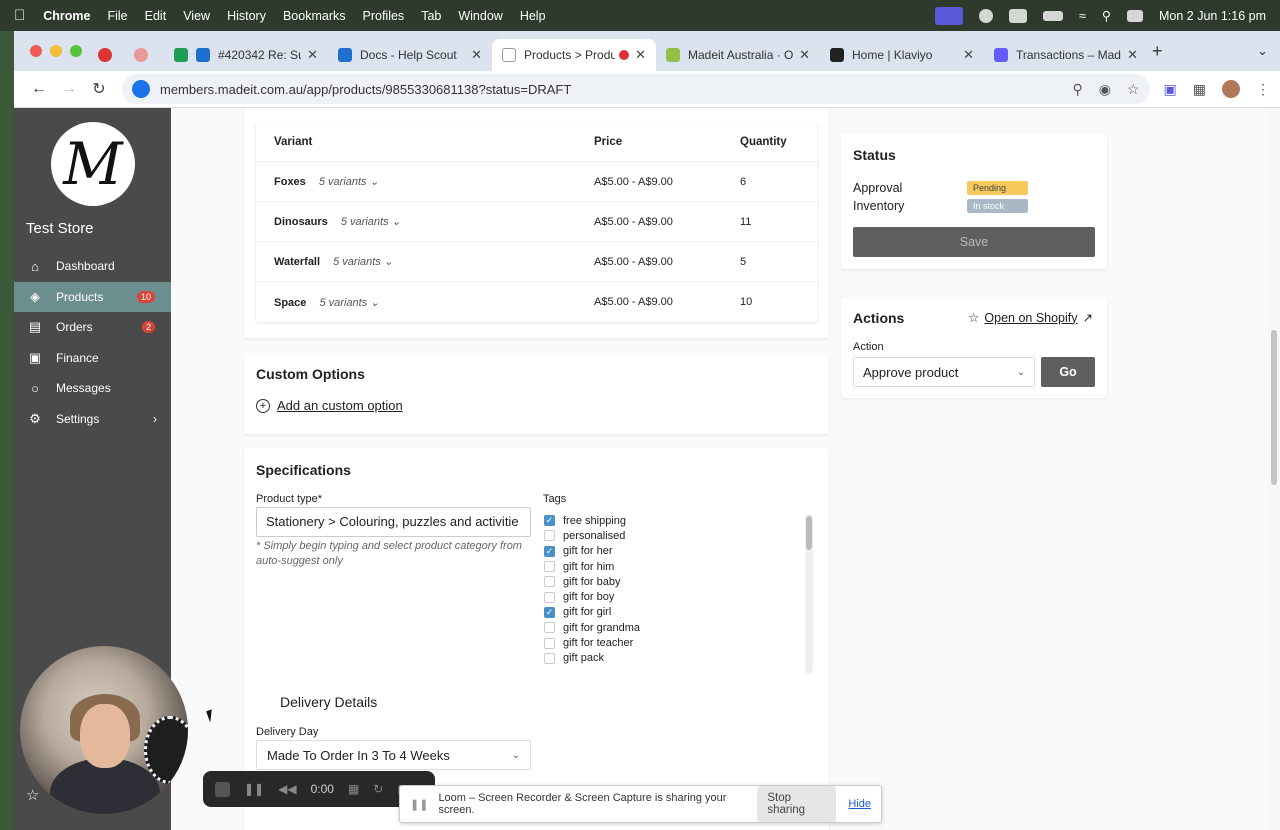 The image size is (1280, 830). What do you see at coordinates (92, 266) in the screenshot?
I see `sidebar-item-dashboard: ⌂ Dashboard` at bounding box center [92, 266].